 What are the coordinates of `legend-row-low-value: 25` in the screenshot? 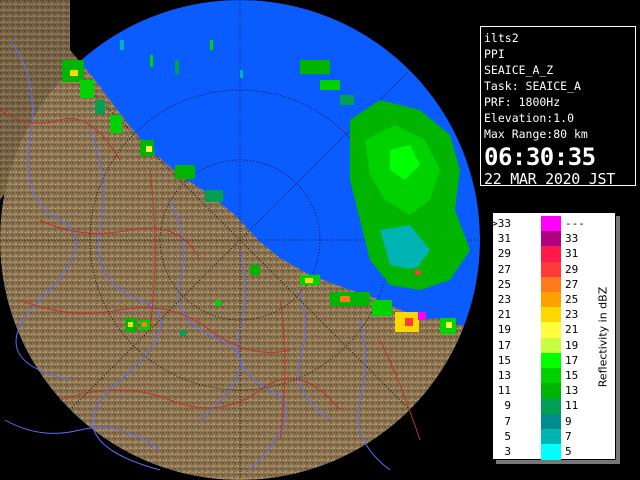 It's located at (504, 284).